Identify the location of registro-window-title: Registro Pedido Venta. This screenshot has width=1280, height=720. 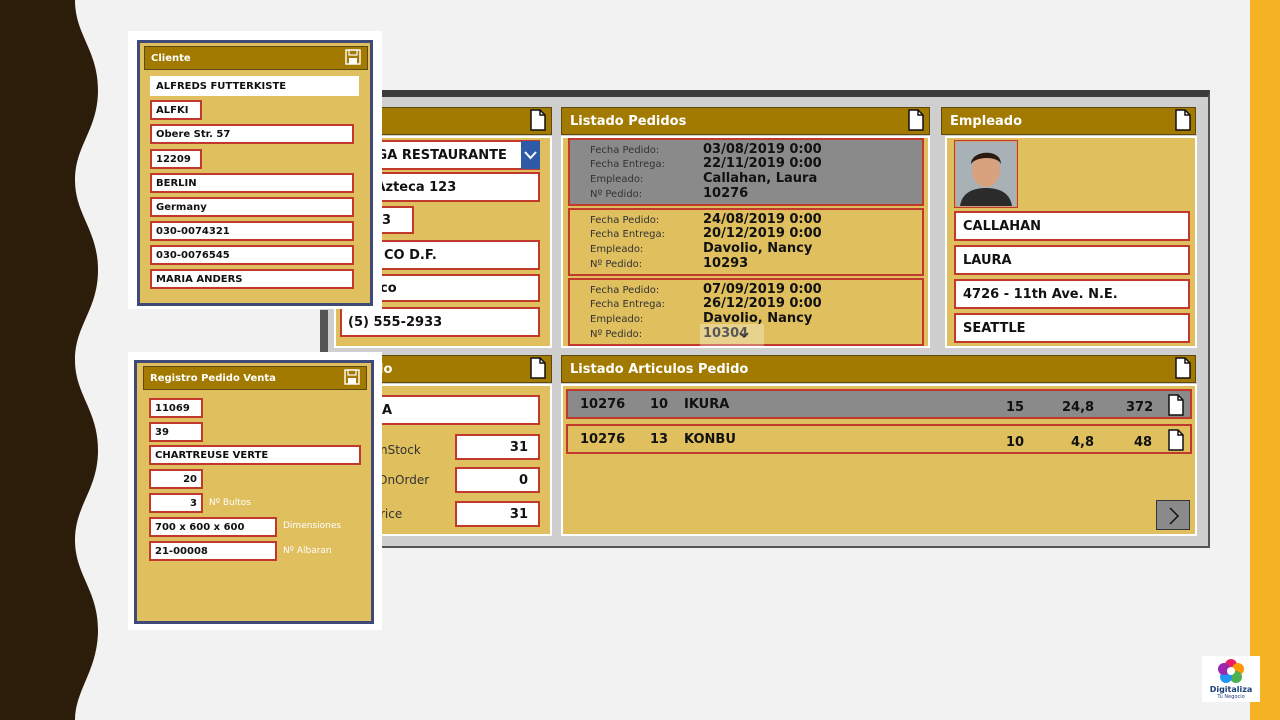
(255, 378).